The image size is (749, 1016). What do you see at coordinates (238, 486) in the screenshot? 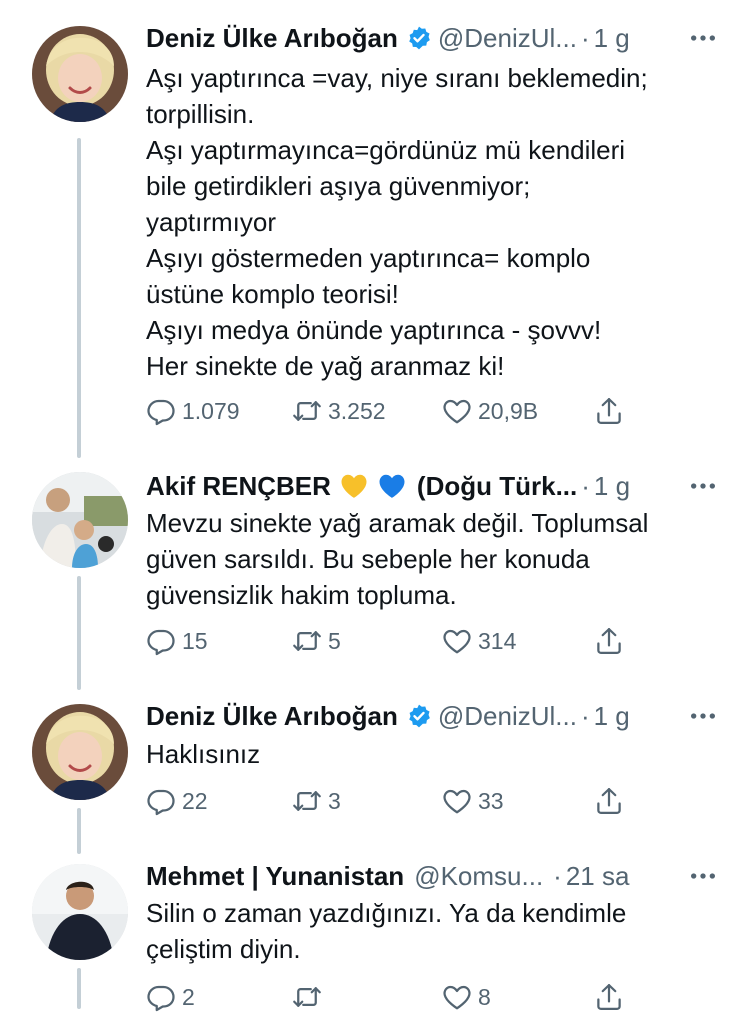
I see `author-name: Akif RENÇBER` at bounding box center [238, 486].